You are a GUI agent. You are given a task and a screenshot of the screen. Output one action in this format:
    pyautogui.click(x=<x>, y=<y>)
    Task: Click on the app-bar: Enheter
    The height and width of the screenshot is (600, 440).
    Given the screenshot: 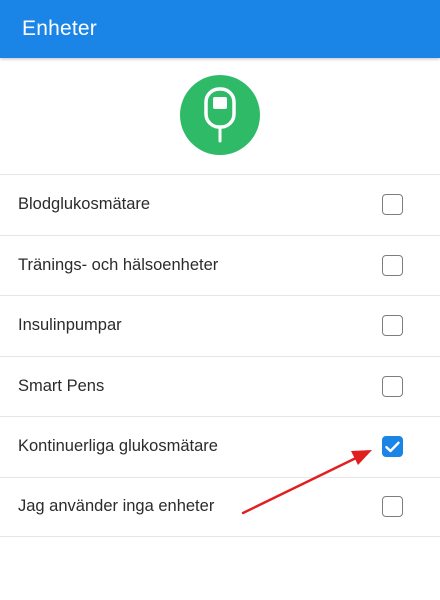 What is the action you would take?
    pyautogui.click(x=220, y=29)
    